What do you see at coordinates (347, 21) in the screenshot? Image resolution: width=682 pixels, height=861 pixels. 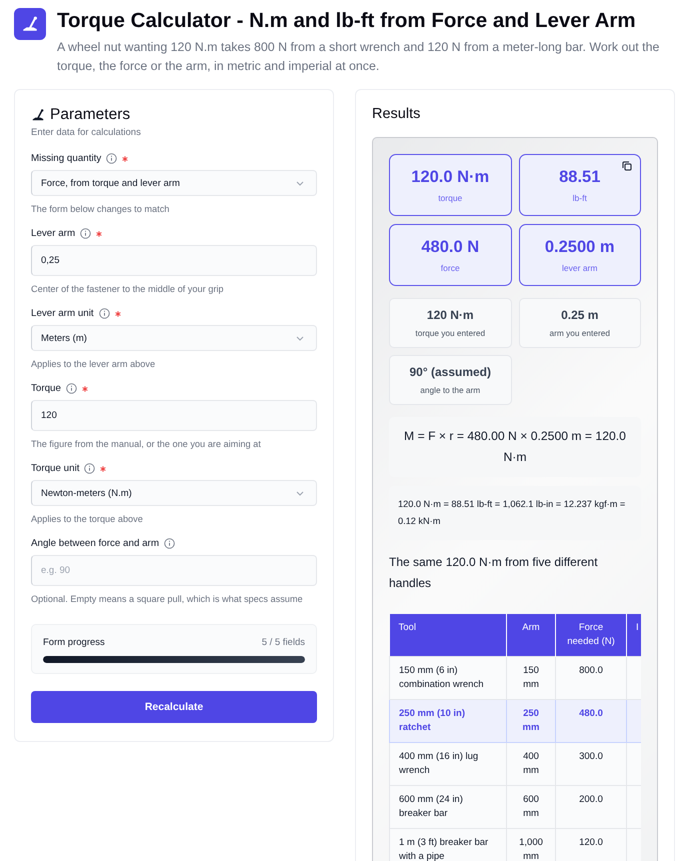 I see `page-title: Torque Calculator - N.m and lb-ft from Force and Lever Arm` at bounding box center [347, 21].